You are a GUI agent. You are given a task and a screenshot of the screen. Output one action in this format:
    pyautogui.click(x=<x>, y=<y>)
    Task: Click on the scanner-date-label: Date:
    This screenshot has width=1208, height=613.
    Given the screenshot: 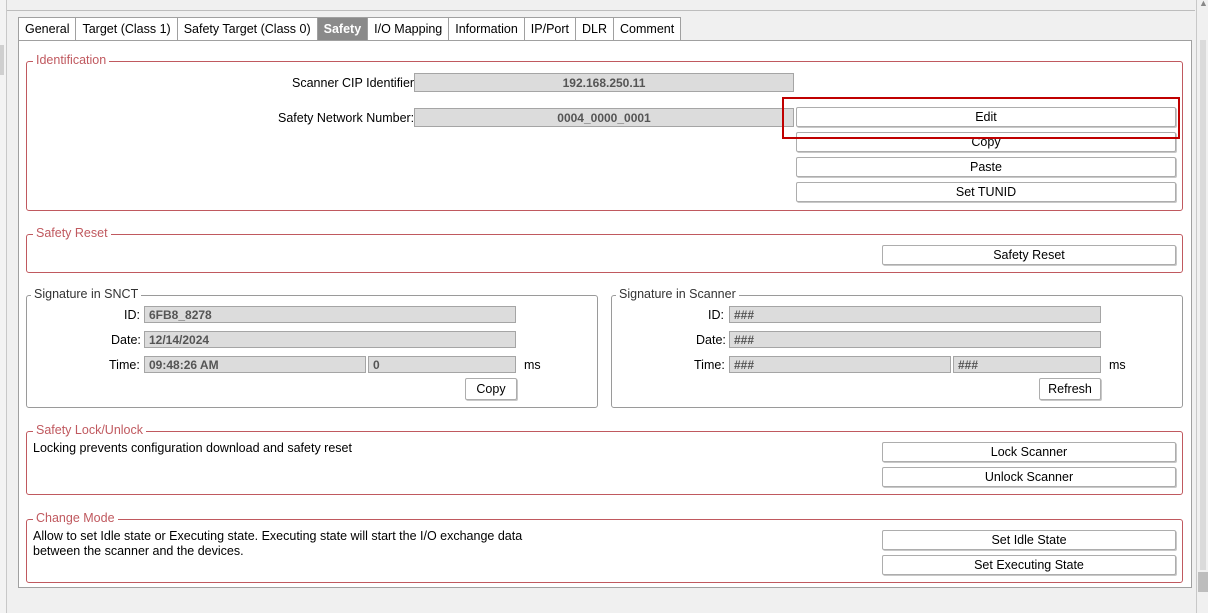 What is the action you would take?
    pyautogui.click(x=711, y=340)
    